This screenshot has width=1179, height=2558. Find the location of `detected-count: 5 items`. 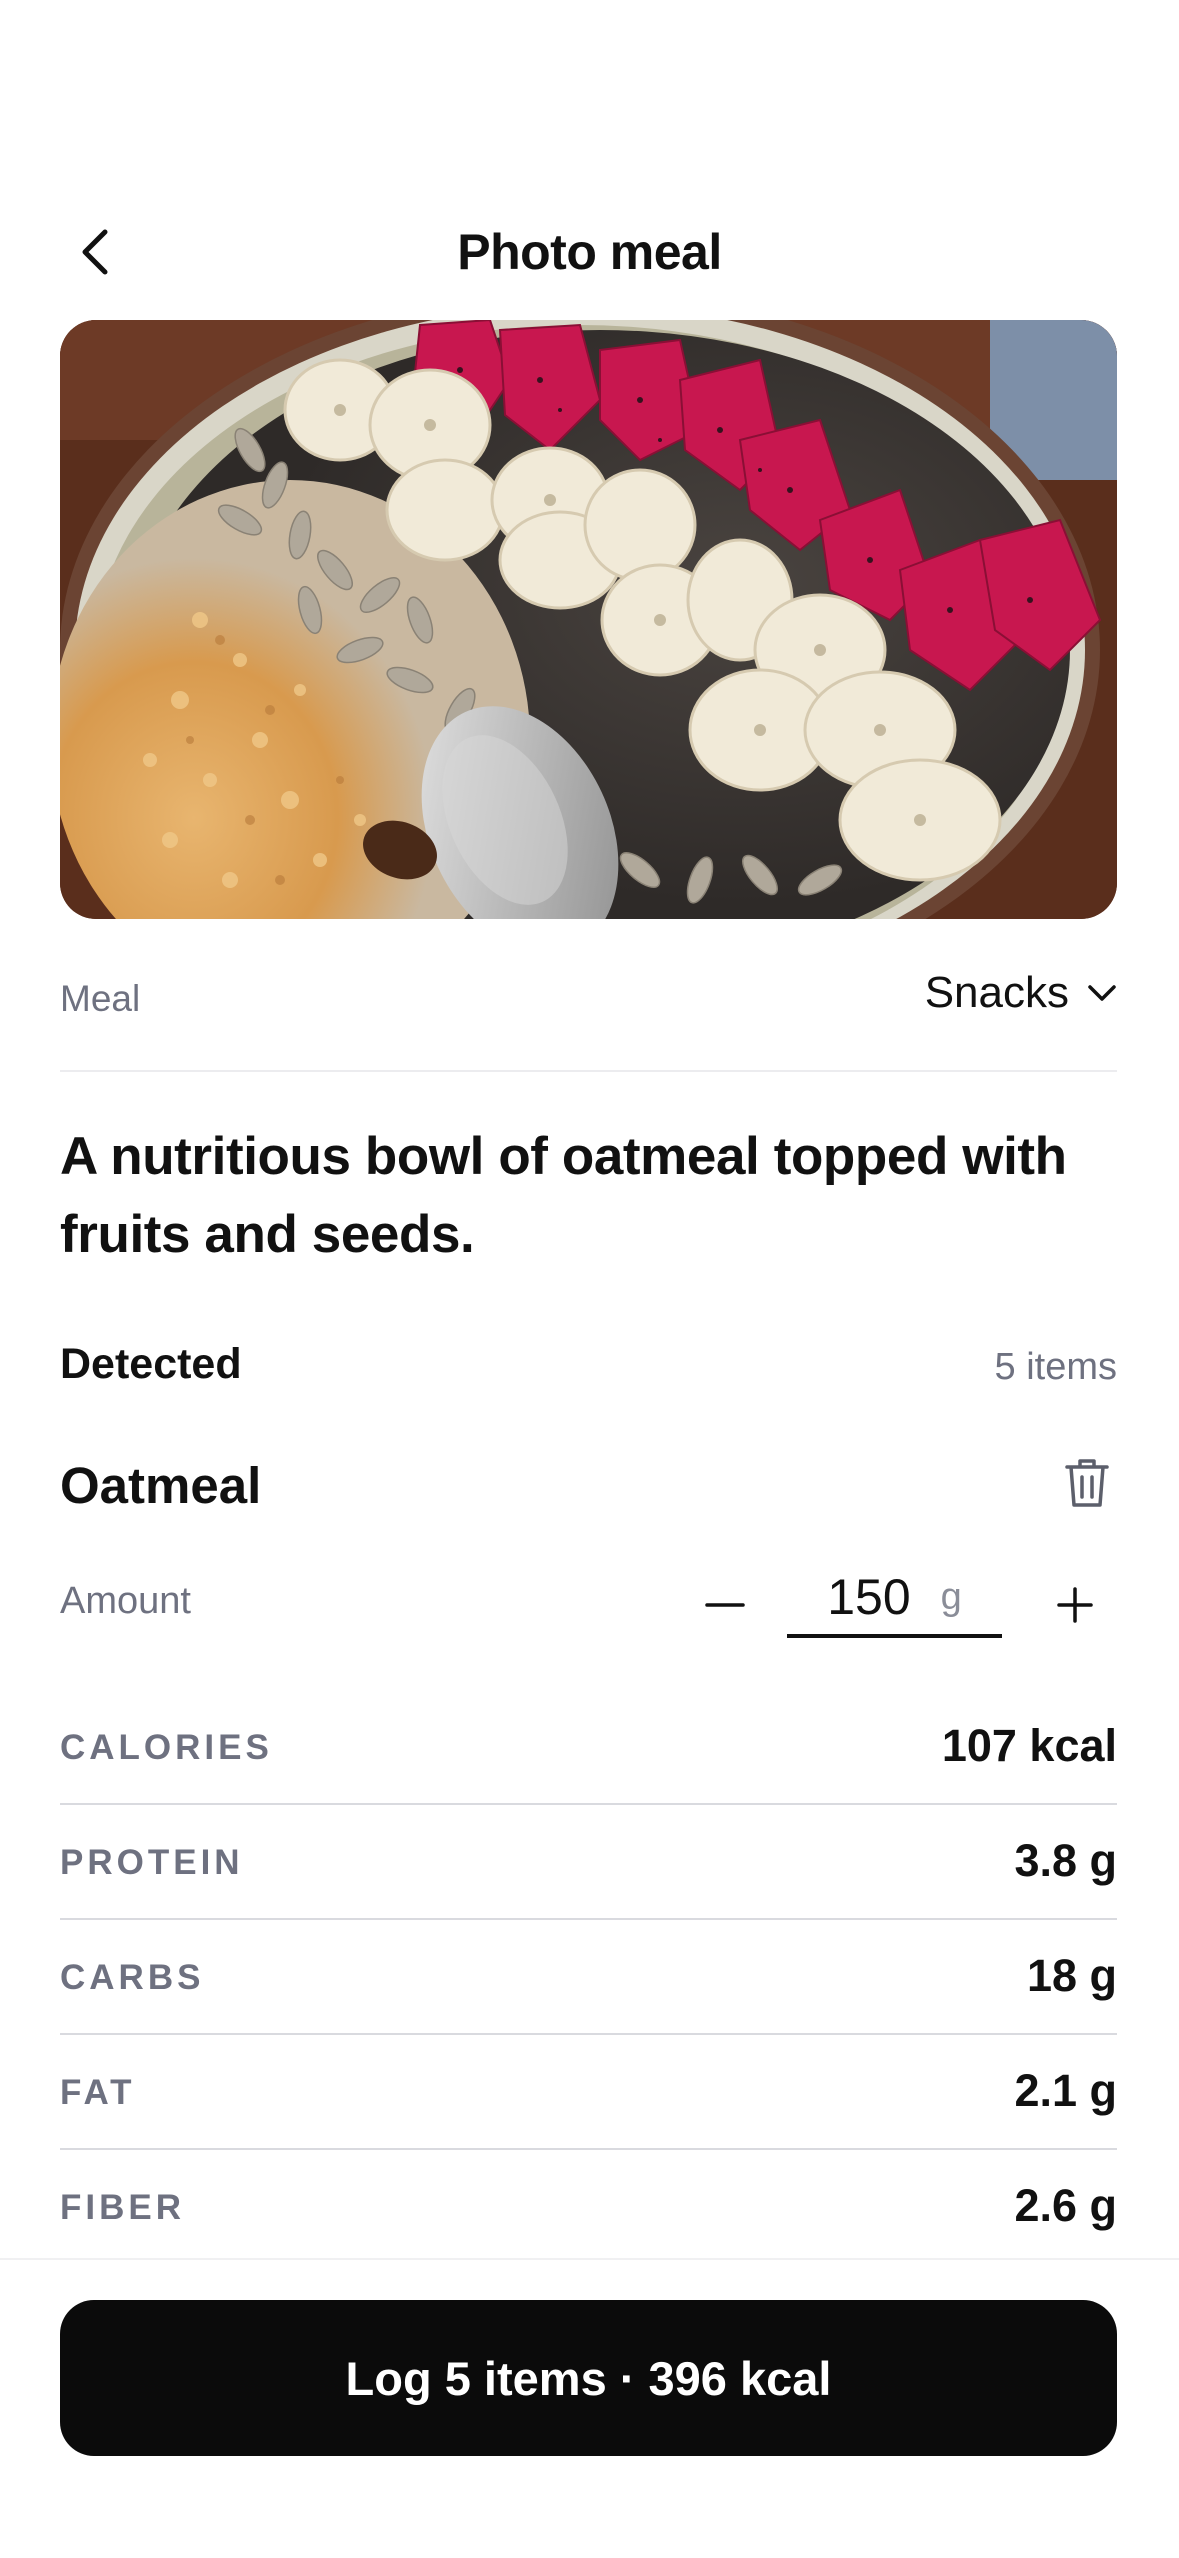

detected-count: 5 items is located at coordinates (1055, 1367).